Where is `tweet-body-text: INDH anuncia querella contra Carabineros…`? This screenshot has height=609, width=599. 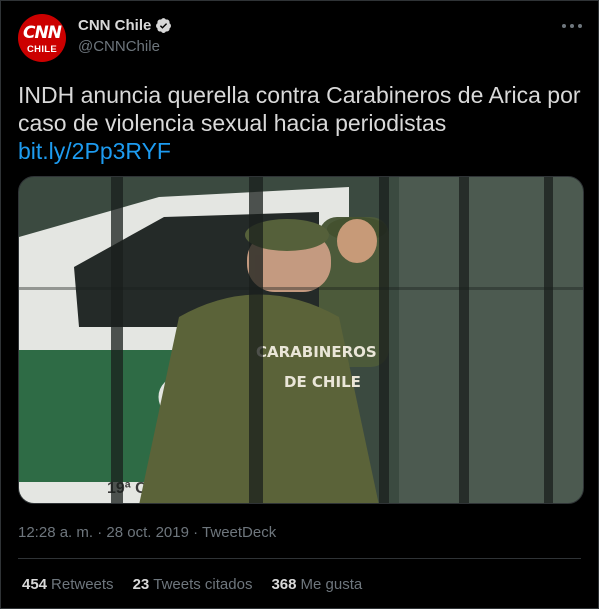
tweet-body-text: INDH anuncia querella contra Carabineros… is located at coordinates (299, 109).